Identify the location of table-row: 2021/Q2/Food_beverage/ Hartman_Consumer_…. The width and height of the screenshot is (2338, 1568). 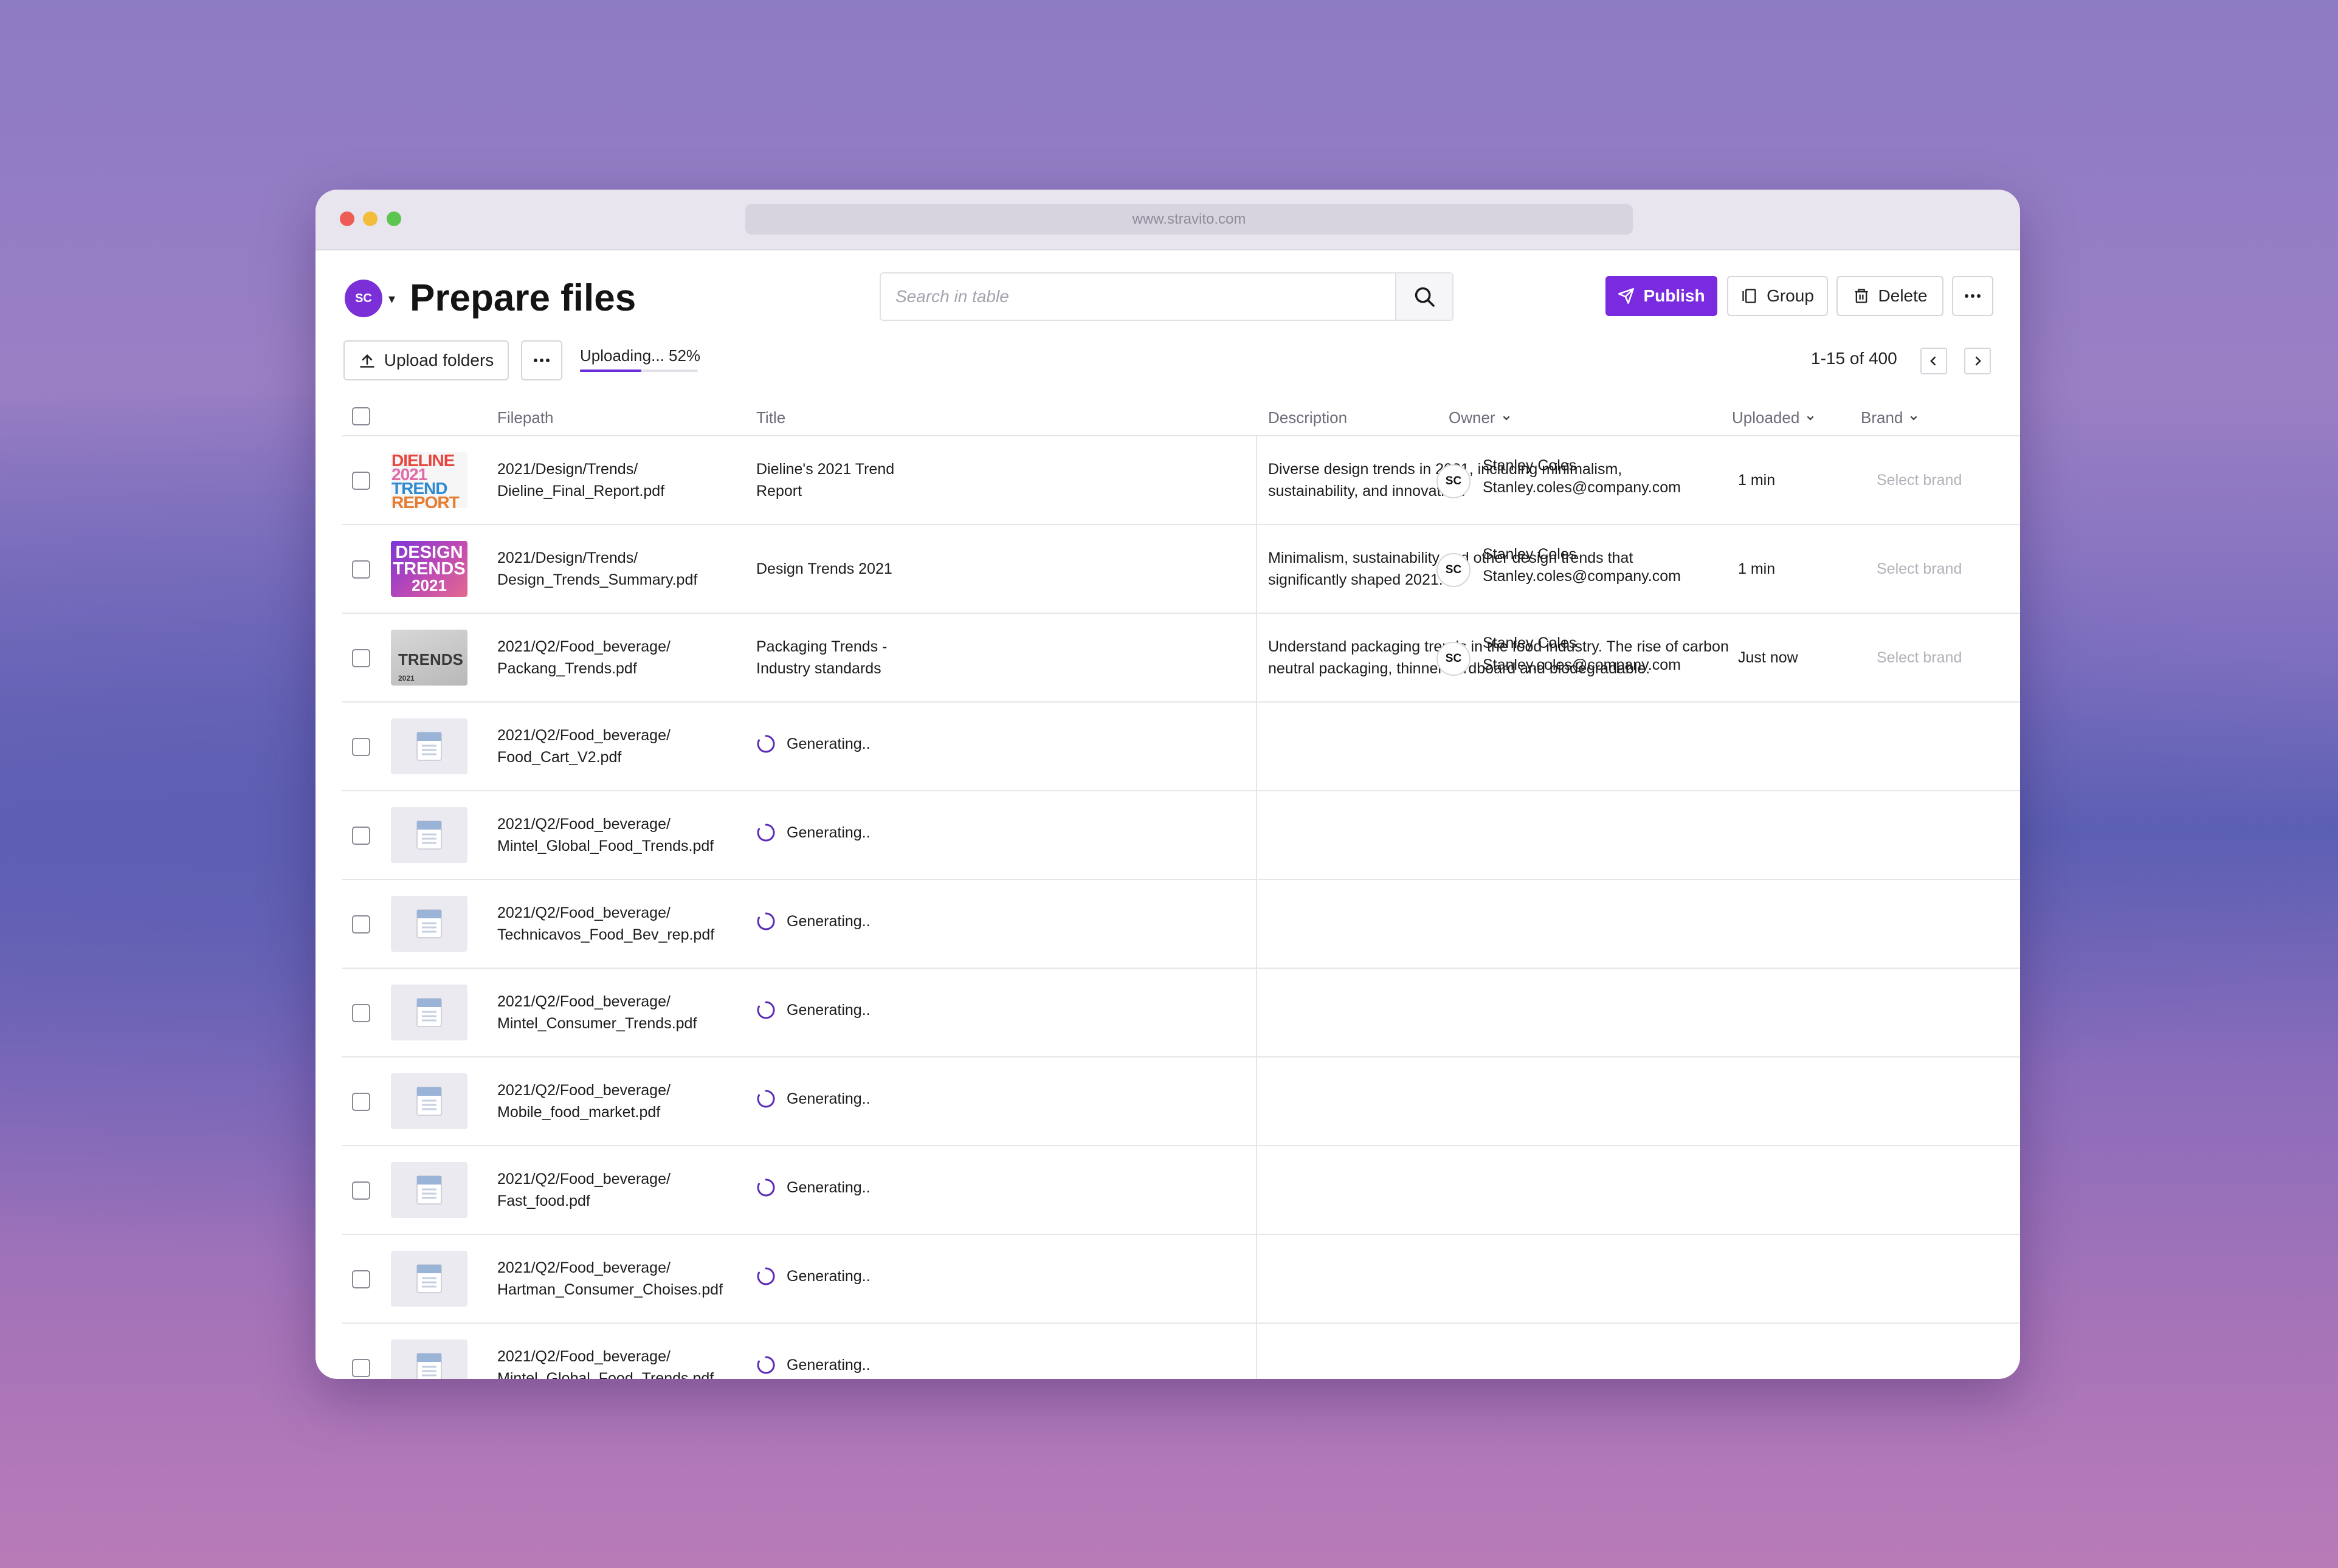
(1181, 1279).